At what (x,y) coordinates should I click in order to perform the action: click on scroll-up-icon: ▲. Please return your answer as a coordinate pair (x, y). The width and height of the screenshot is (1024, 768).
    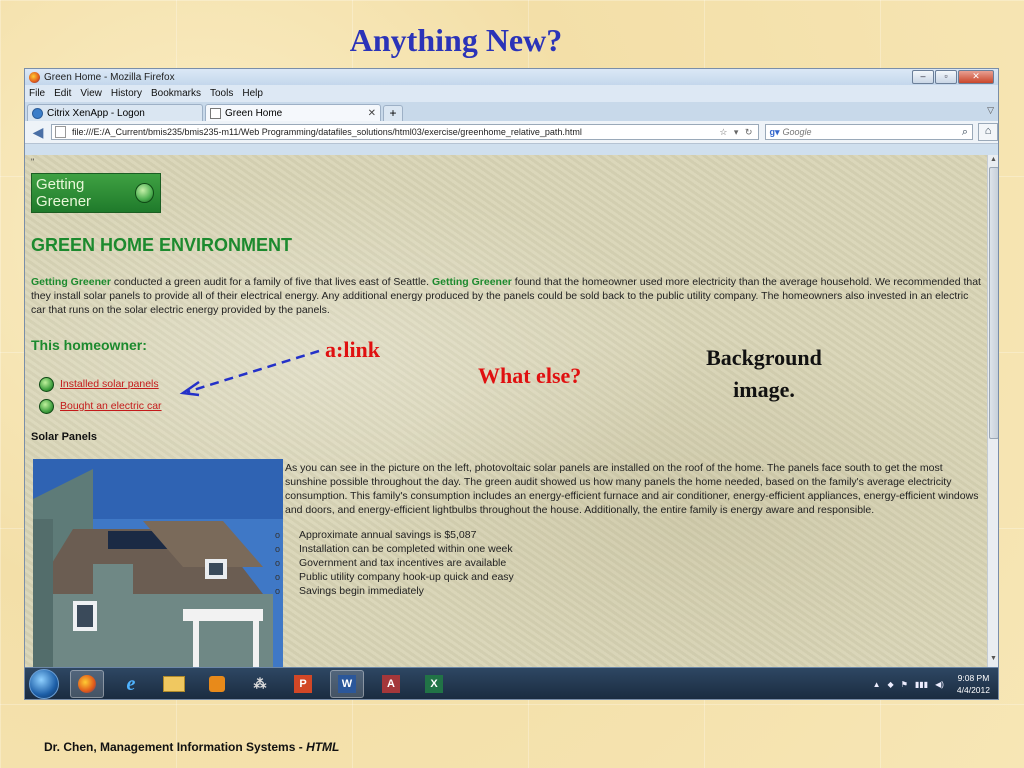
    Looking at the image, I should click on (993, 159).